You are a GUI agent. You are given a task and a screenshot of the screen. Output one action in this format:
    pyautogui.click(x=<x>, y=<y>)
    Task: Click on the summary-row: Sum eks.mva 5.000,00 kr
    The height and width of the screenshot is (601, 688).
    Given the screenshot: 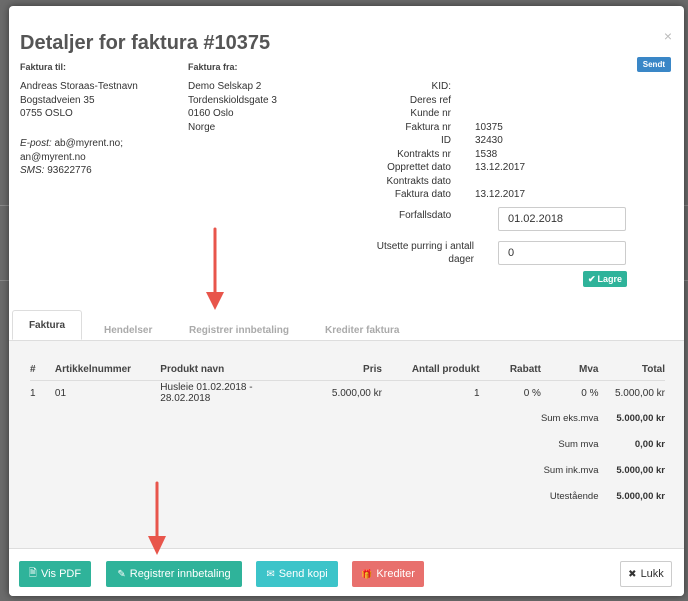 What is the action you would take?
    pyautogui.click(x=347, y=418)
    